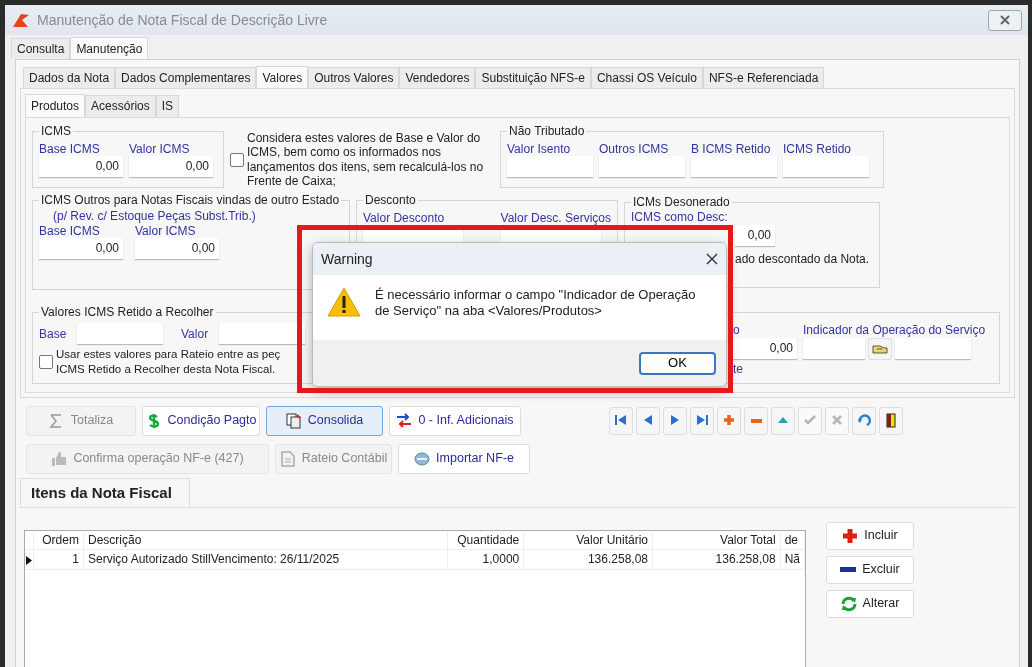 This screenshot has height=667, width=1032. What do you see at coordinates (818, 149) in the screenshot?
I see `field-label: ICMS Retido` at bounding box center [818, 149].